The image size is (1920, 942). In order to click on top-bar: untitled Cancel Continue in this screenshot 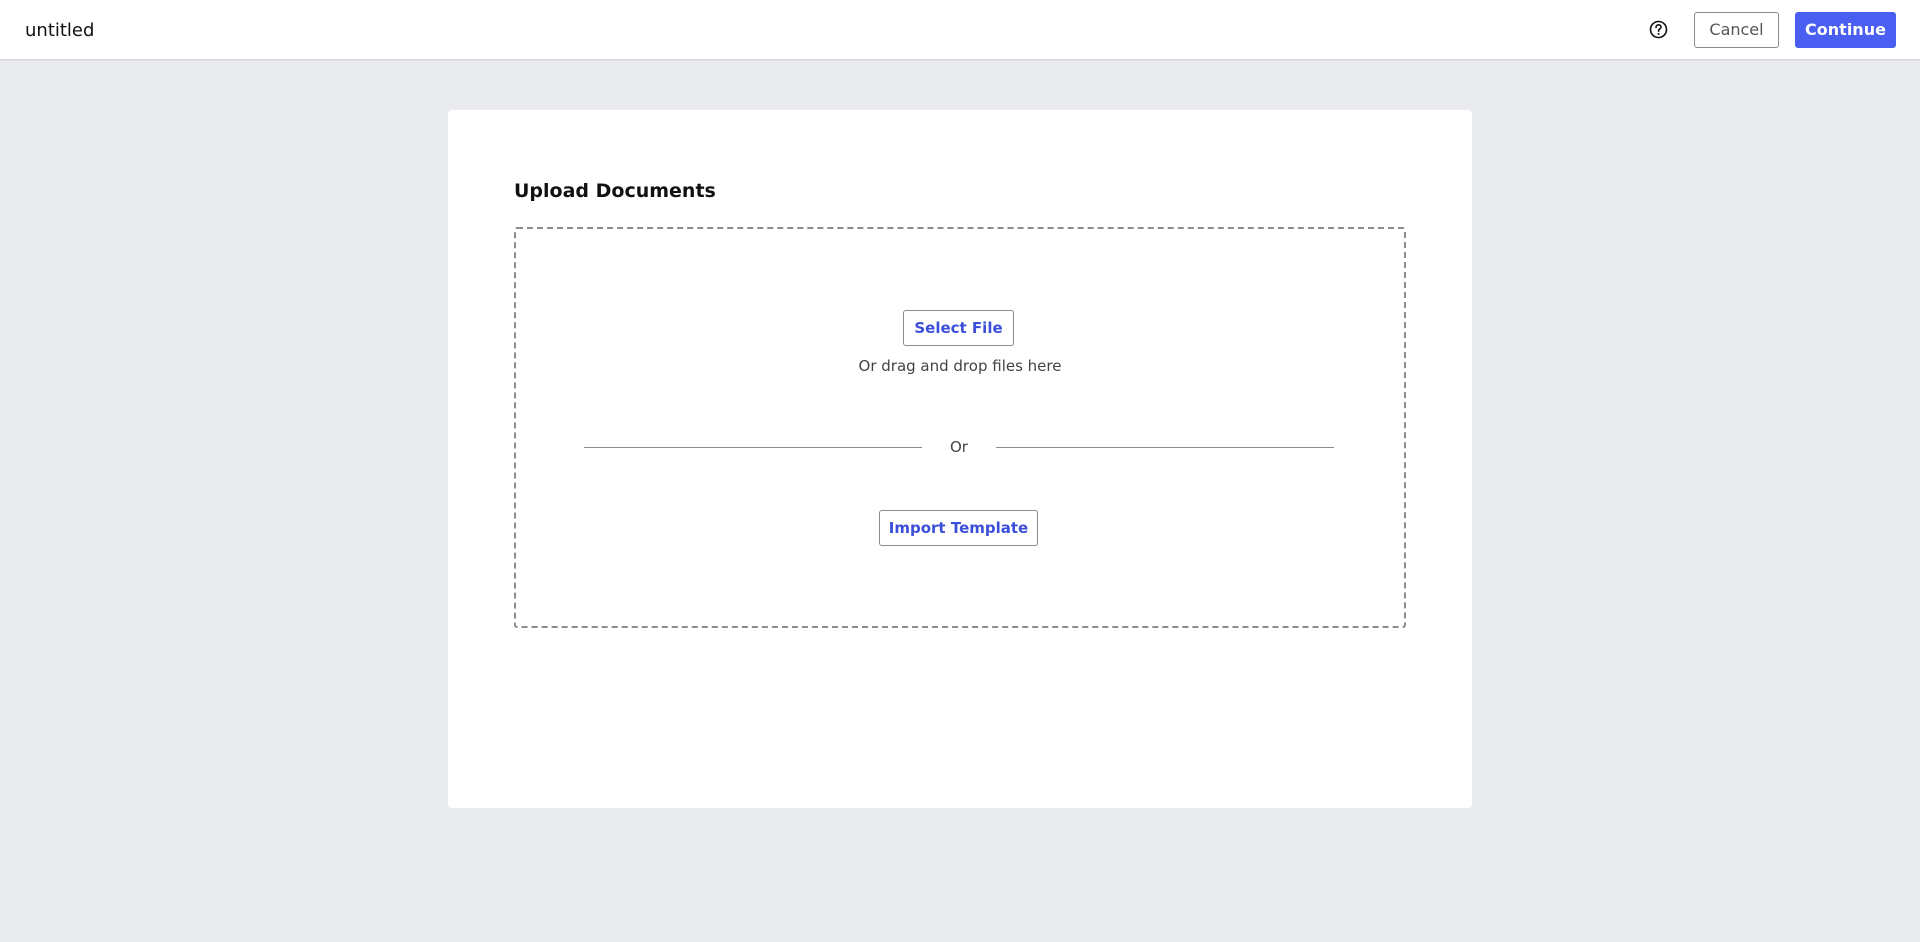, I will do `click(960, 29)`.